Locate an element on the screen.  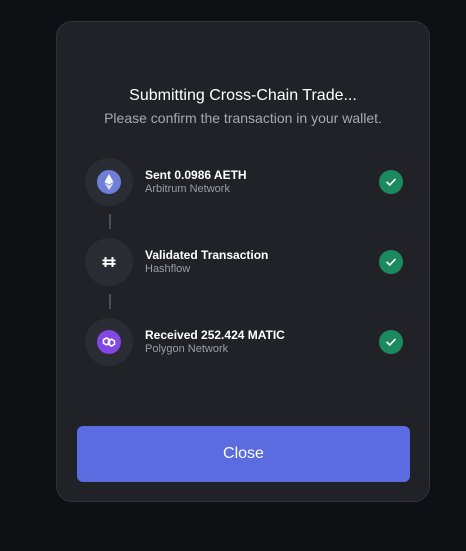
ethereum-icon is located at coordinates (109, 182).